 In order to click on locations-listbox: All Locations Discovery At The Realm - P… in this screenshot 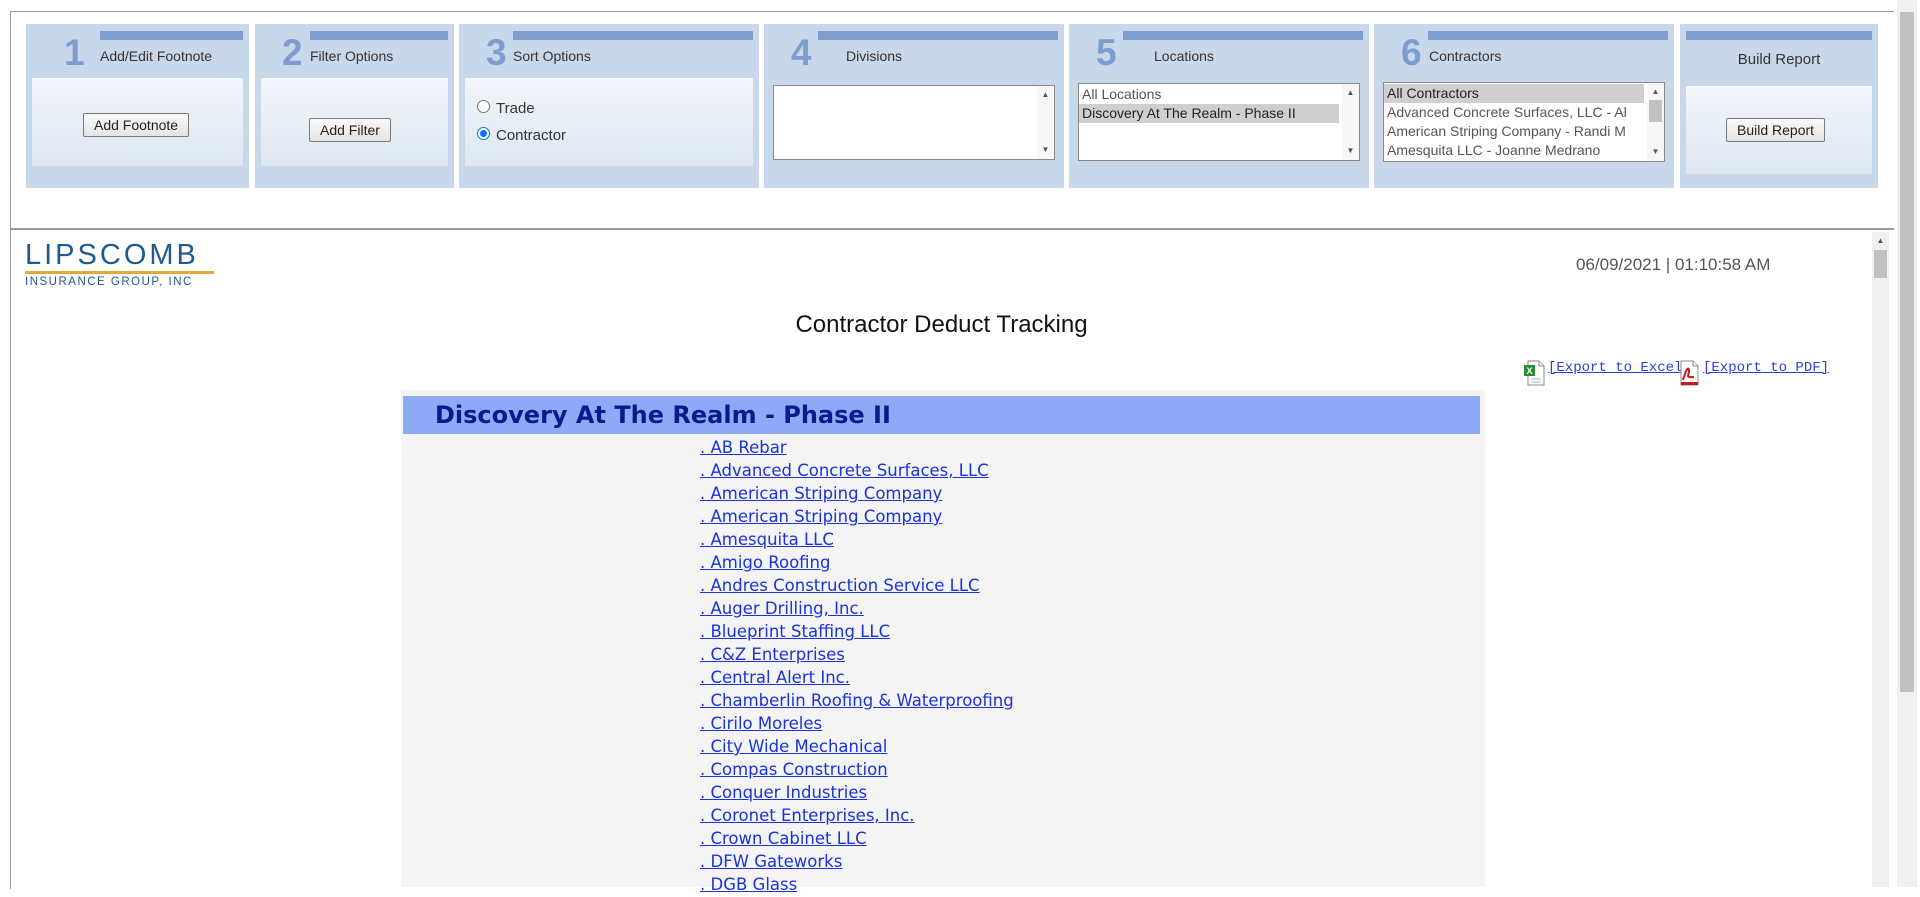, I will do `click(1219, 122)`.